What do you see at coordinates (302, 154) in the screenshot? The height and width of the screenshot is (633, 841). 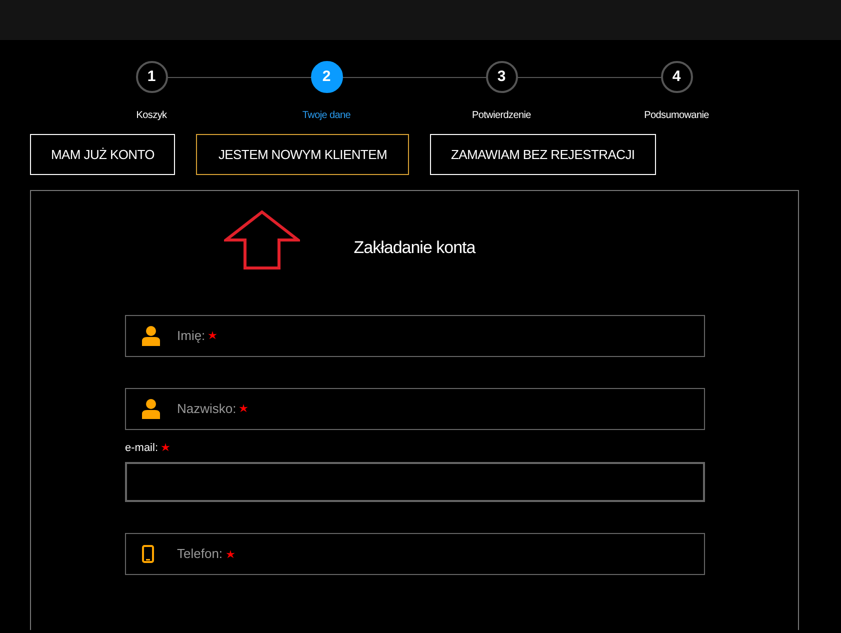 I see `tab: JESTEM NOWYM KLIENTEM` at bounding box center [302, 154].